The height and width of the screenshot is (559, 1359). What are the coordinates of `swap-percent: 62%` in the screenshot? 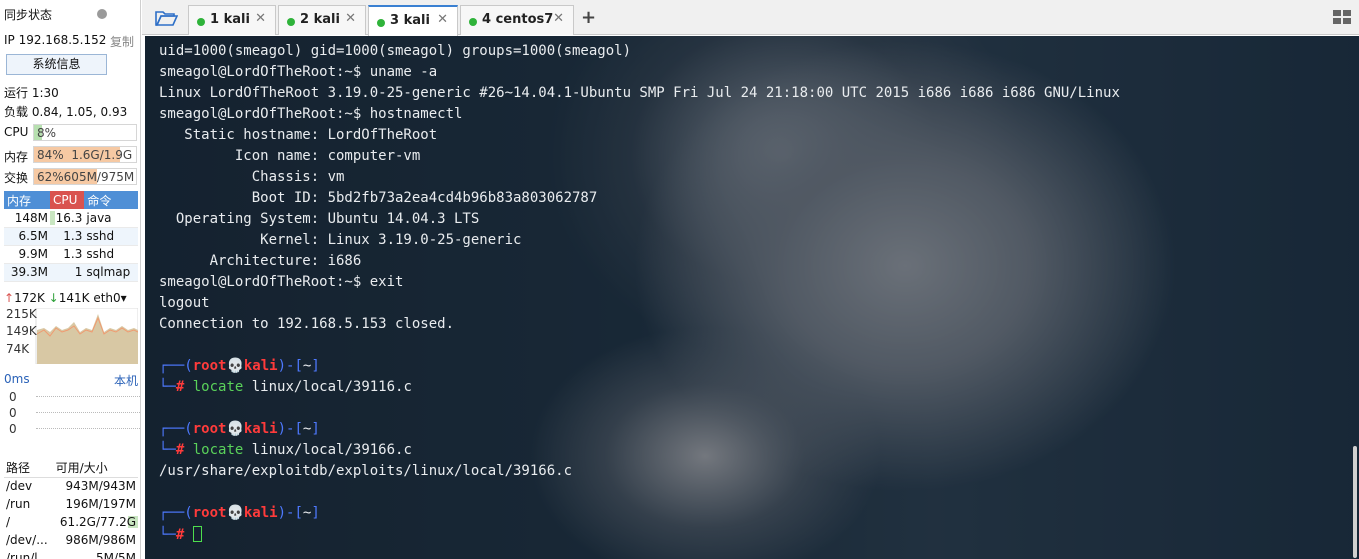 It's located at (50, 177).